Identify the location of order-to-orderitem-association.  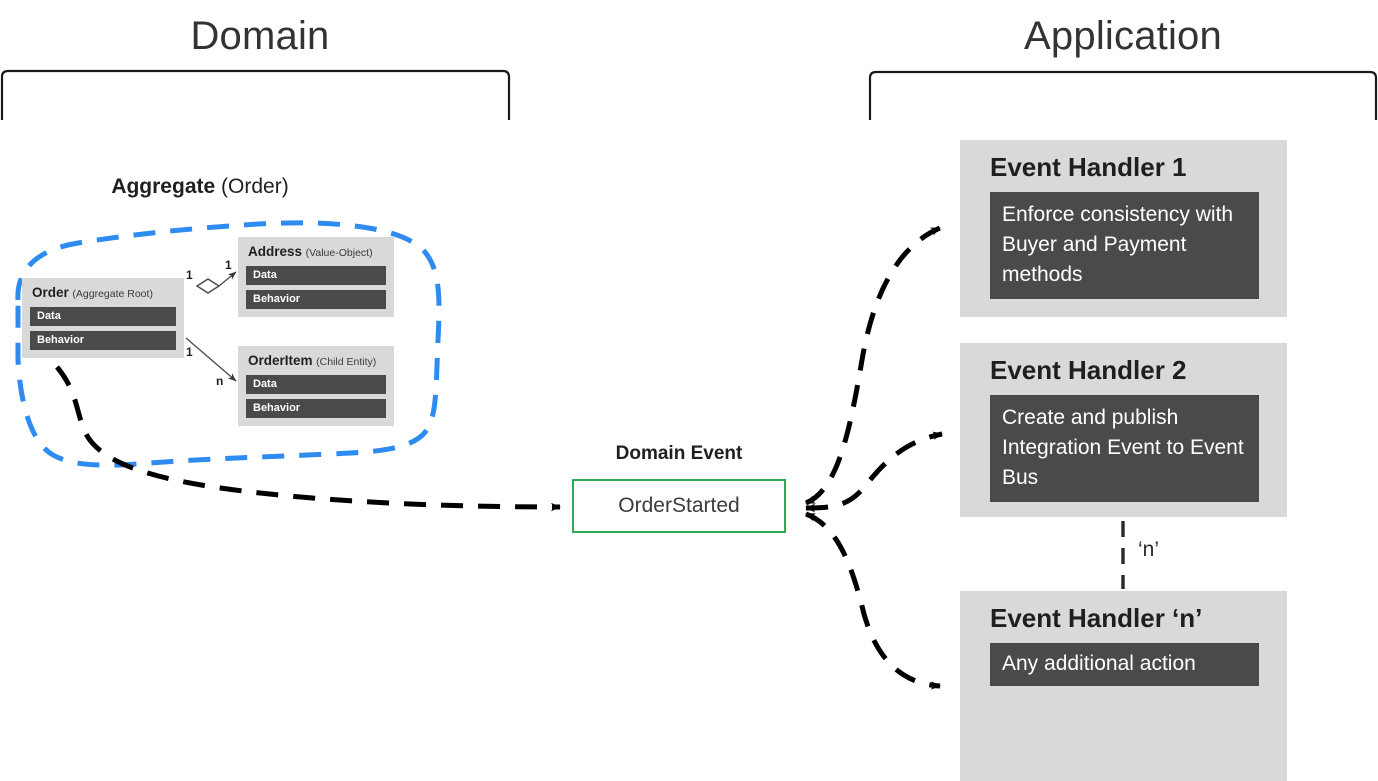
(211, 359).